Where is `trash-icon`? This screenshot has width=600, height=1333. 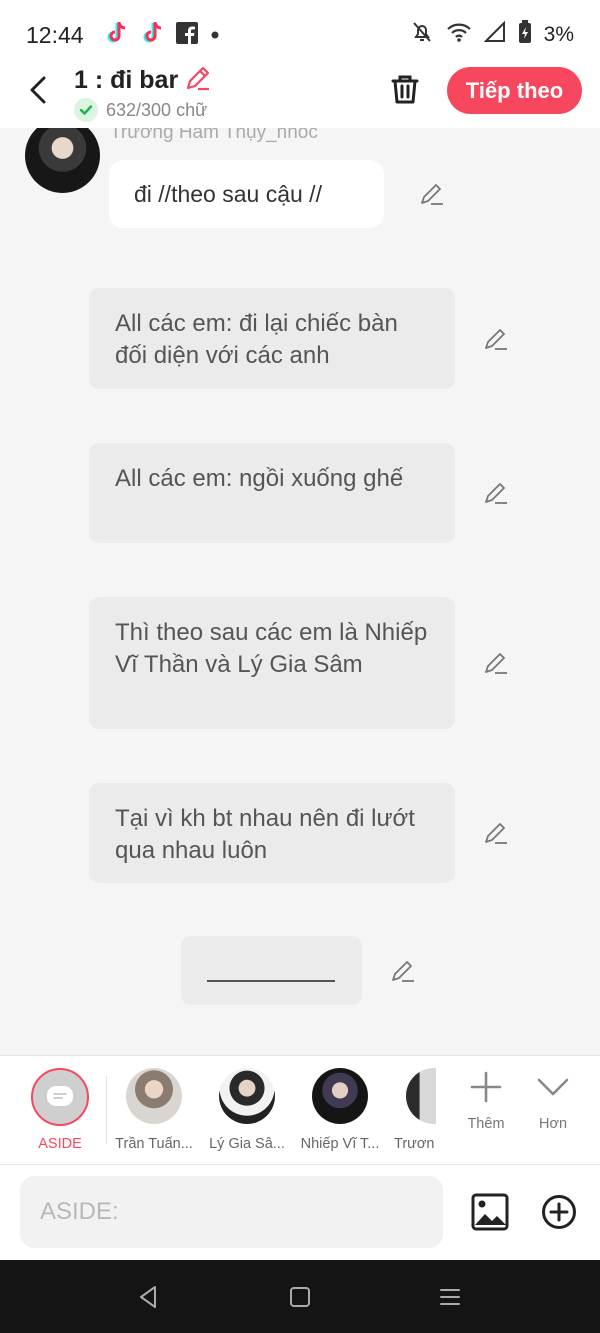
trash-icon is located at coordinates (405, 89).